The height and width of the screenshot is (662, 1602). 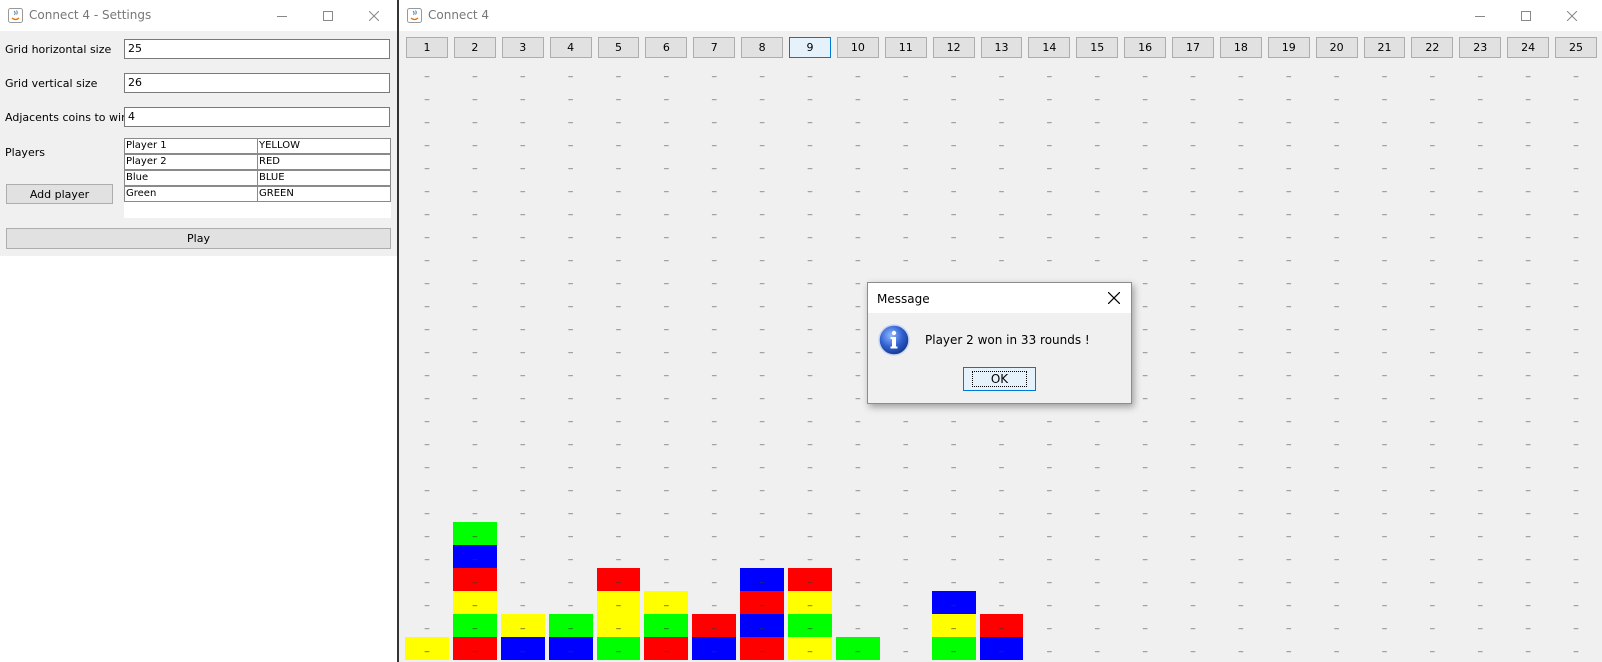 What do you see at coordinates (257, 117) in the screenshot?
I see `adjacent-coins-input: 4` at bounding box center [257, 117].